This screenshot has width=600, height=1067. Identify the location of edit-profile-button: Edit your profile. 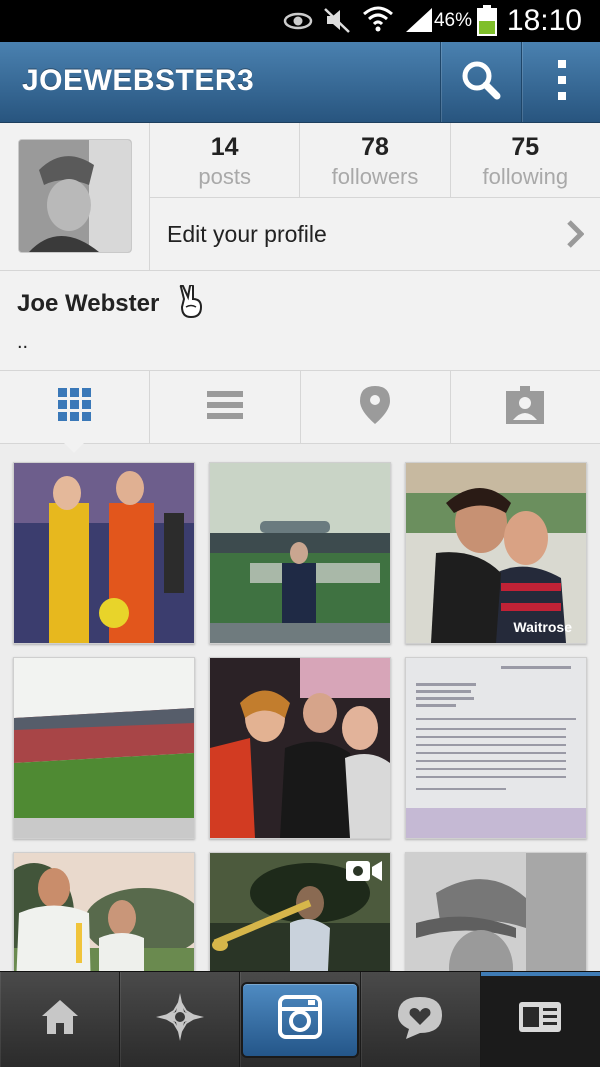
(375, 234).